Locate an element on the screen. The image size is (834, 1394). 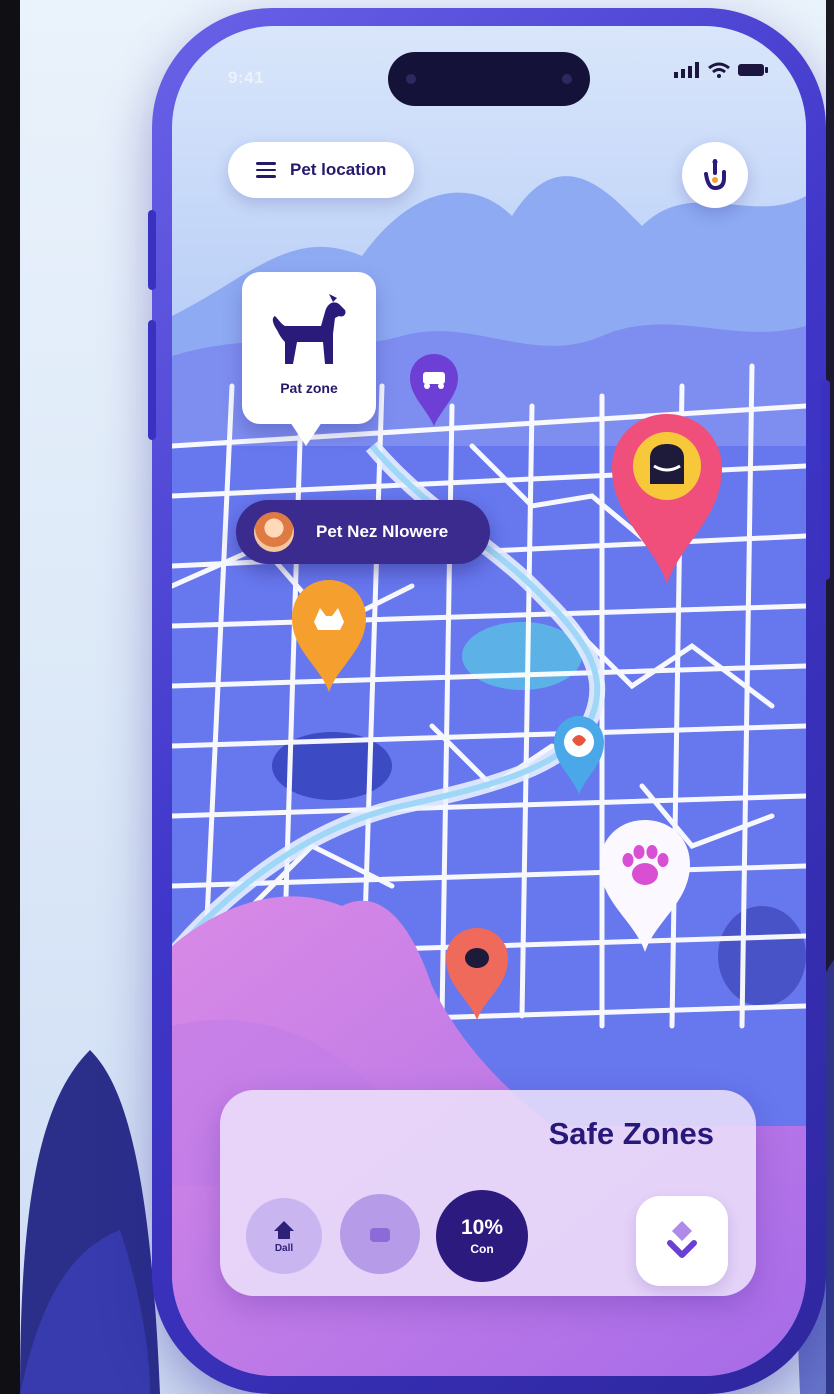
header-title: Pet location is located at coordinates (338, 169).